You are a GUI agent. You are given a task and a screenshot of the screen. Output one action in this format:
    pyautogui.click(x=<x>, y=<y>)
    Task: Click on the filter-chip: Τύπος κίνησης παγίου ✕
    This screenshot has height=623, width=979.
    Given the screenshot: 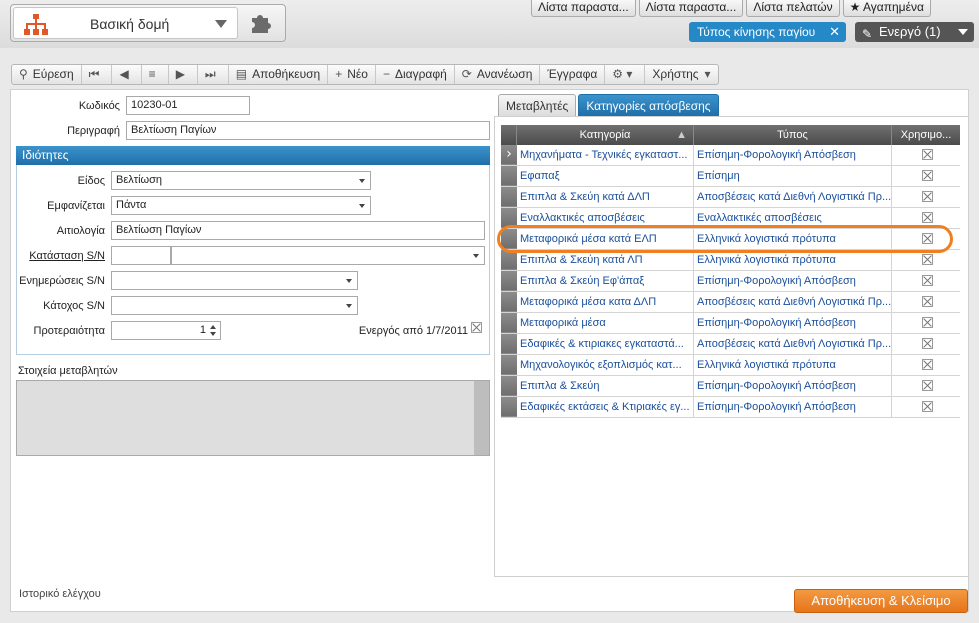 What is the action you would take?
    pyautogui.click(x=767, y=32)
    